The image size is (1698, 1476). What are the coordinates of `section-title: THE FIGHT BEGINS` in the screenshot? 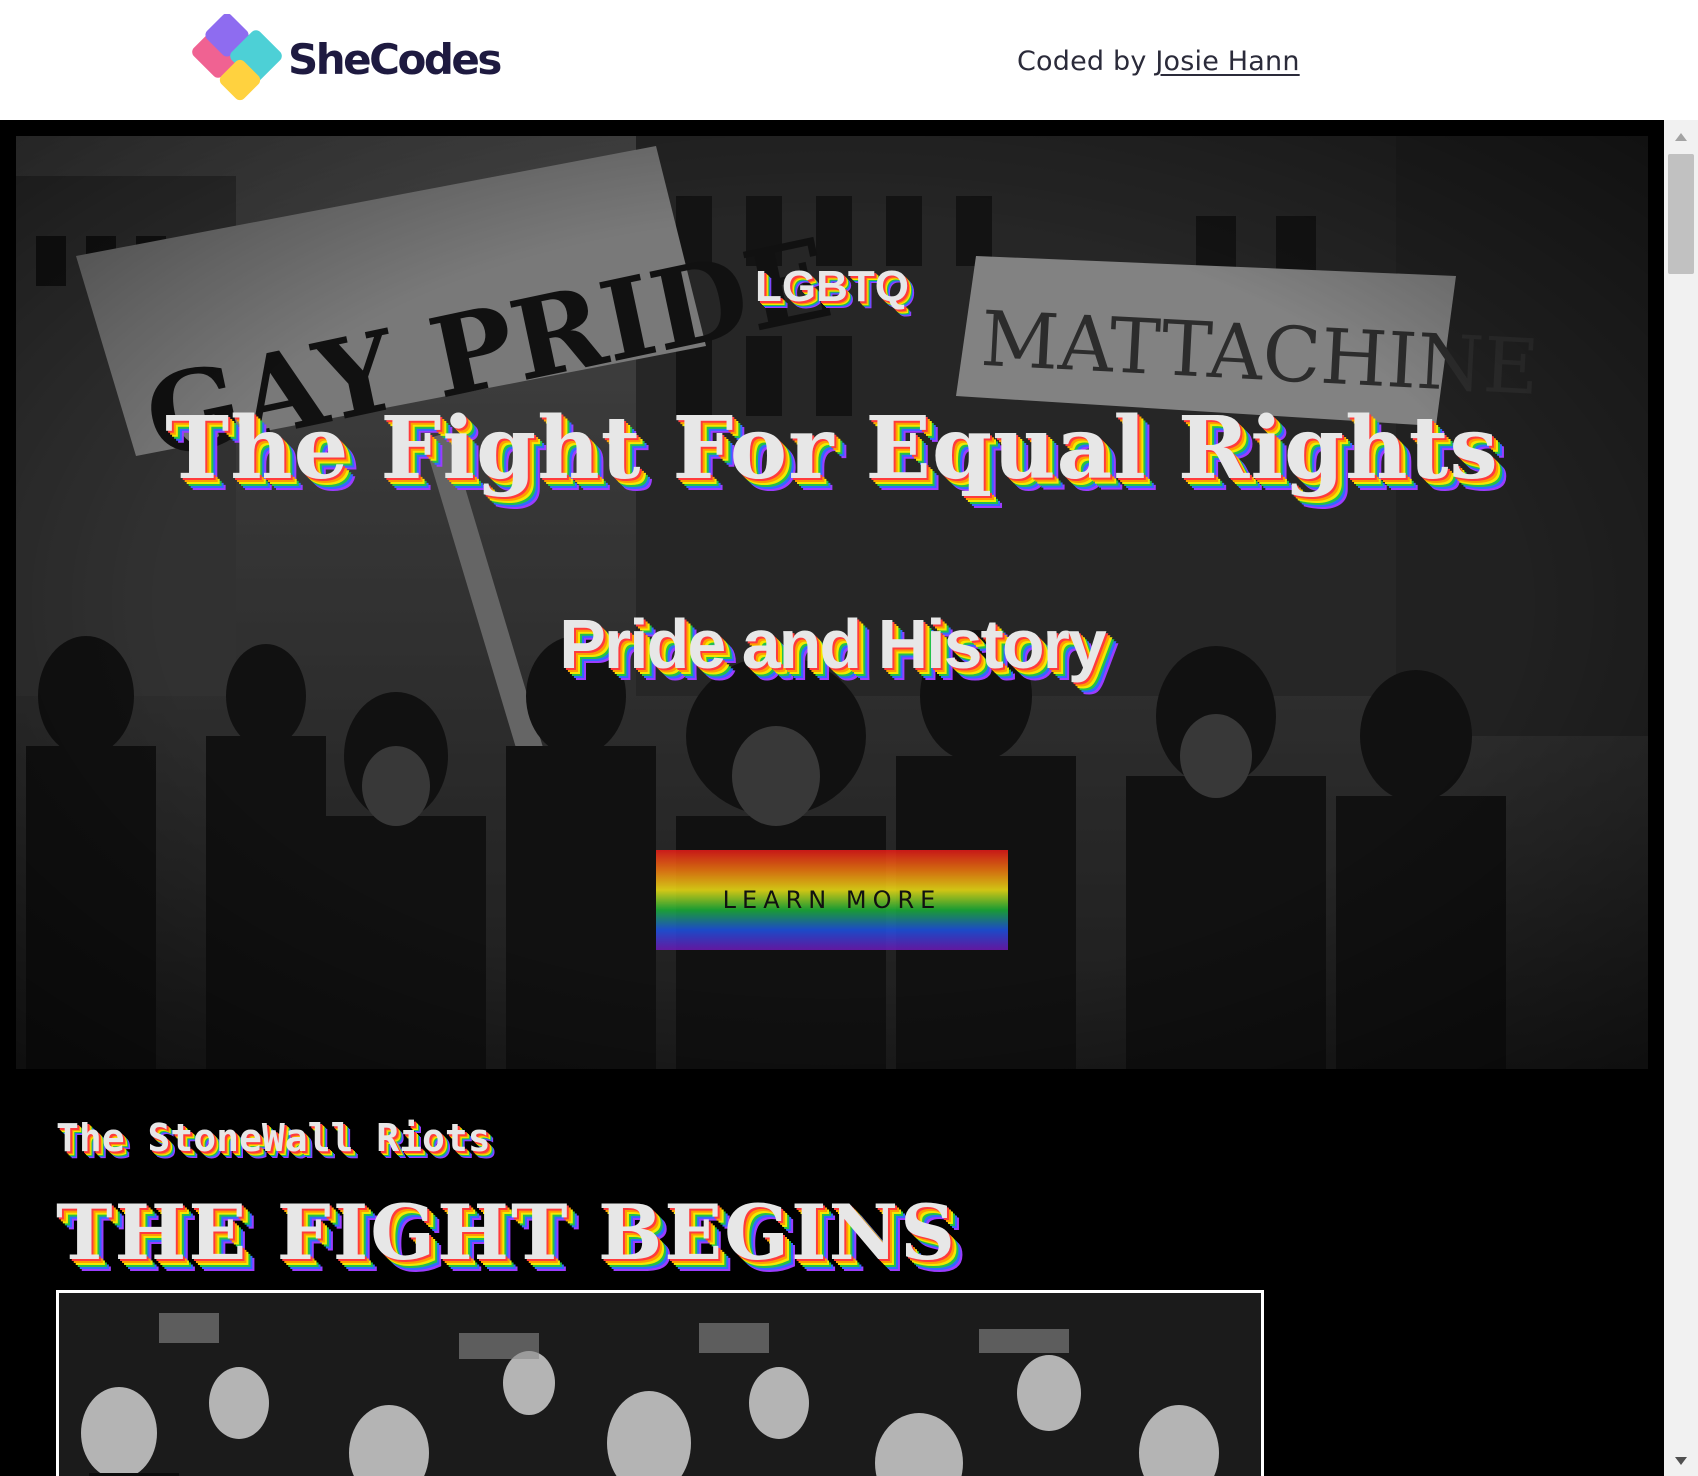 It's located at (506, 1232).